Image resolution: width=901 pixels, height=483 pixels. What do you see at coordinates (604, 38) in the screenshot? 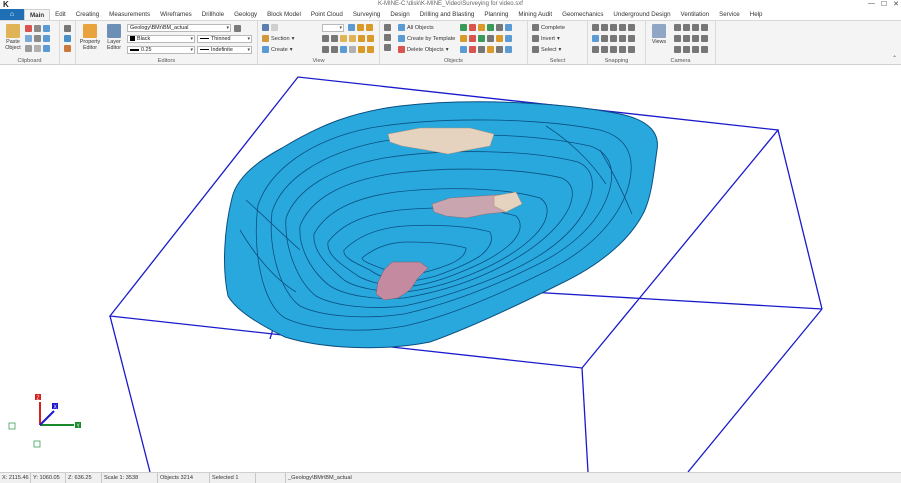
I see `snap-perpendicular-icon` at bounding box center [604, 38].